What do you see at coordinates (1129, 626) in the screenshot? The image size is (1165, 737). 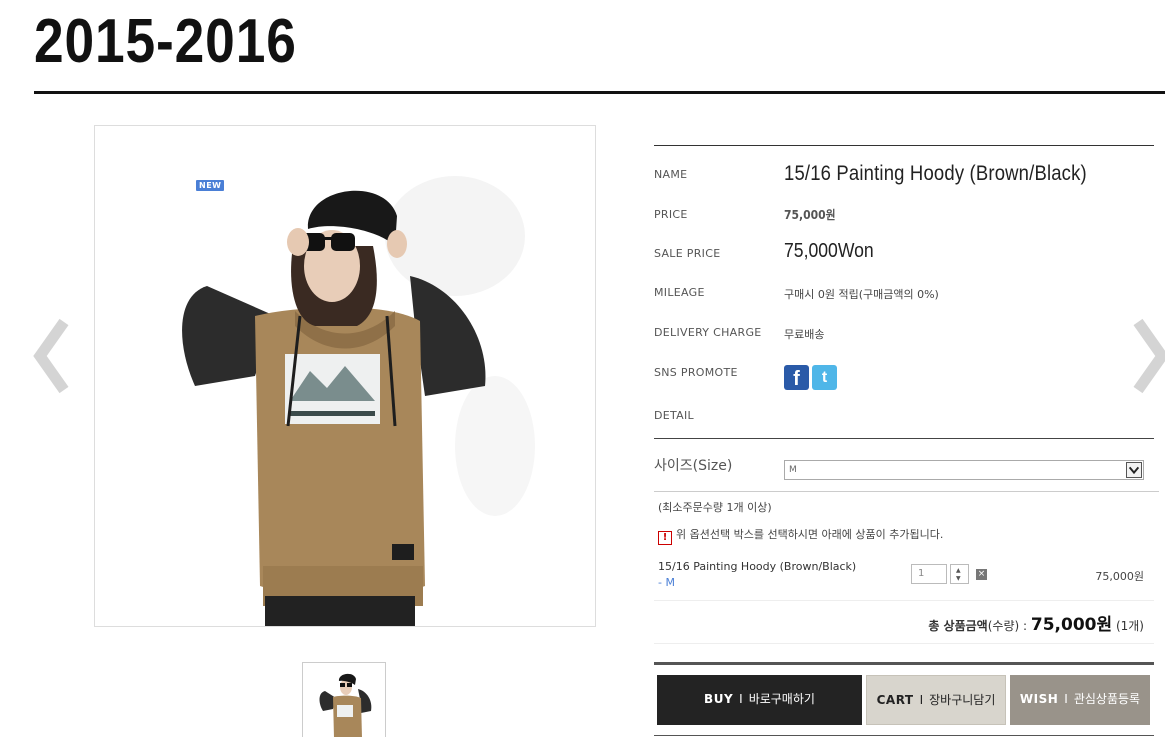 I see `total-count: (1개)` at bounding box center [1129, 626].